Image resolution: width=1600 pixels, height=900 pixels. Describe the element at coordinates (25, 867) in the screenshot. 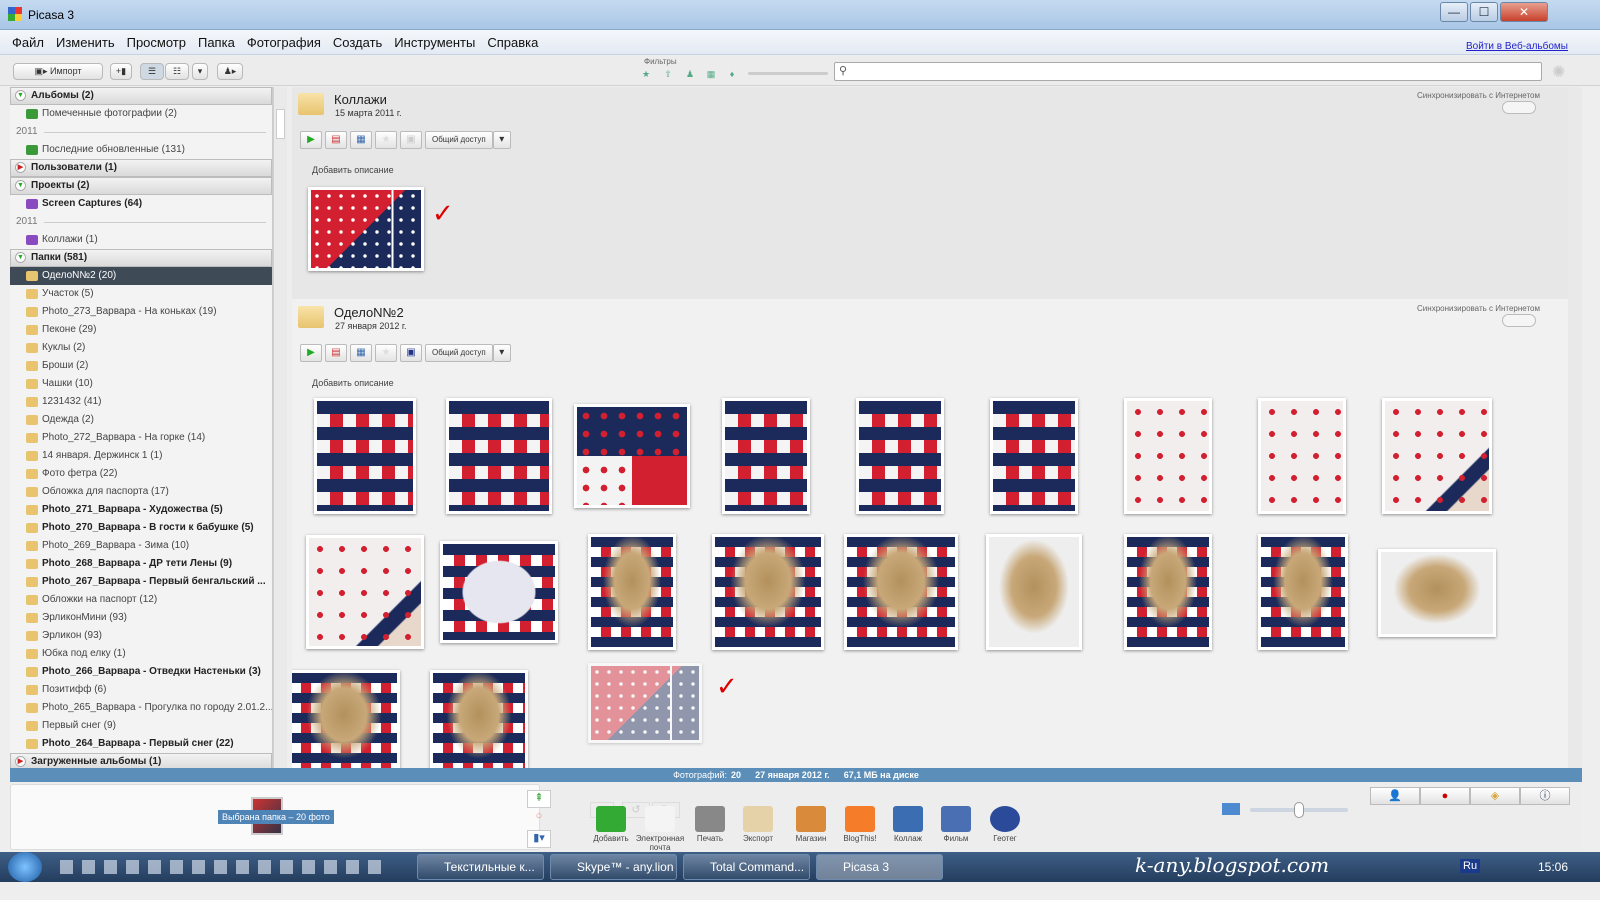

I see `start-button` at that location.